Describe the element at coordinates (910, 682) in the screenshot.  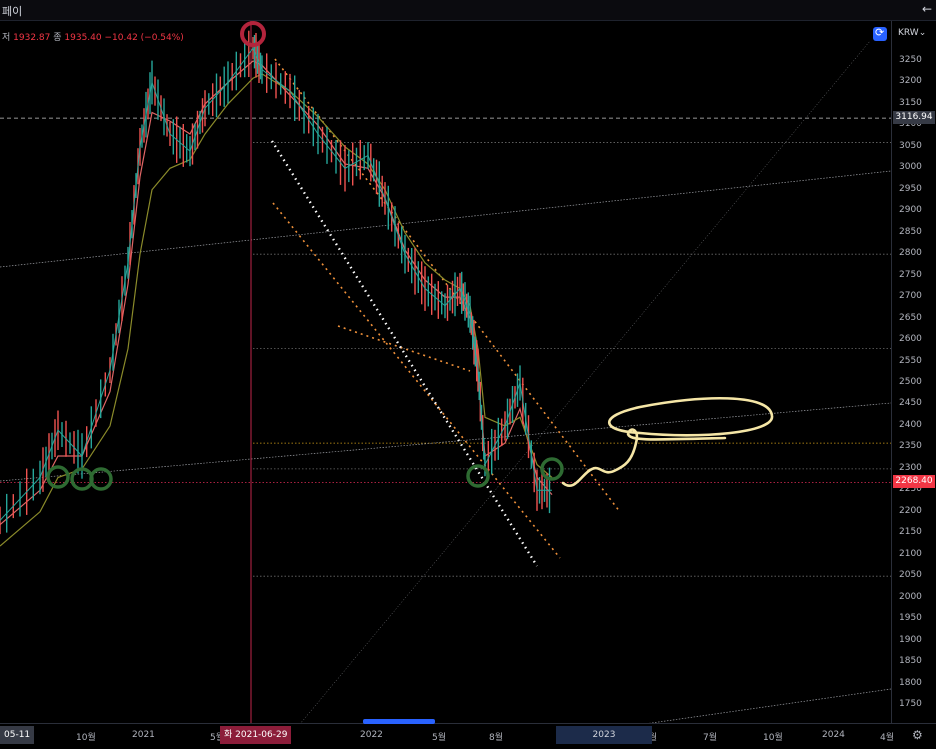
I see `price-tick: 1800` at that location.